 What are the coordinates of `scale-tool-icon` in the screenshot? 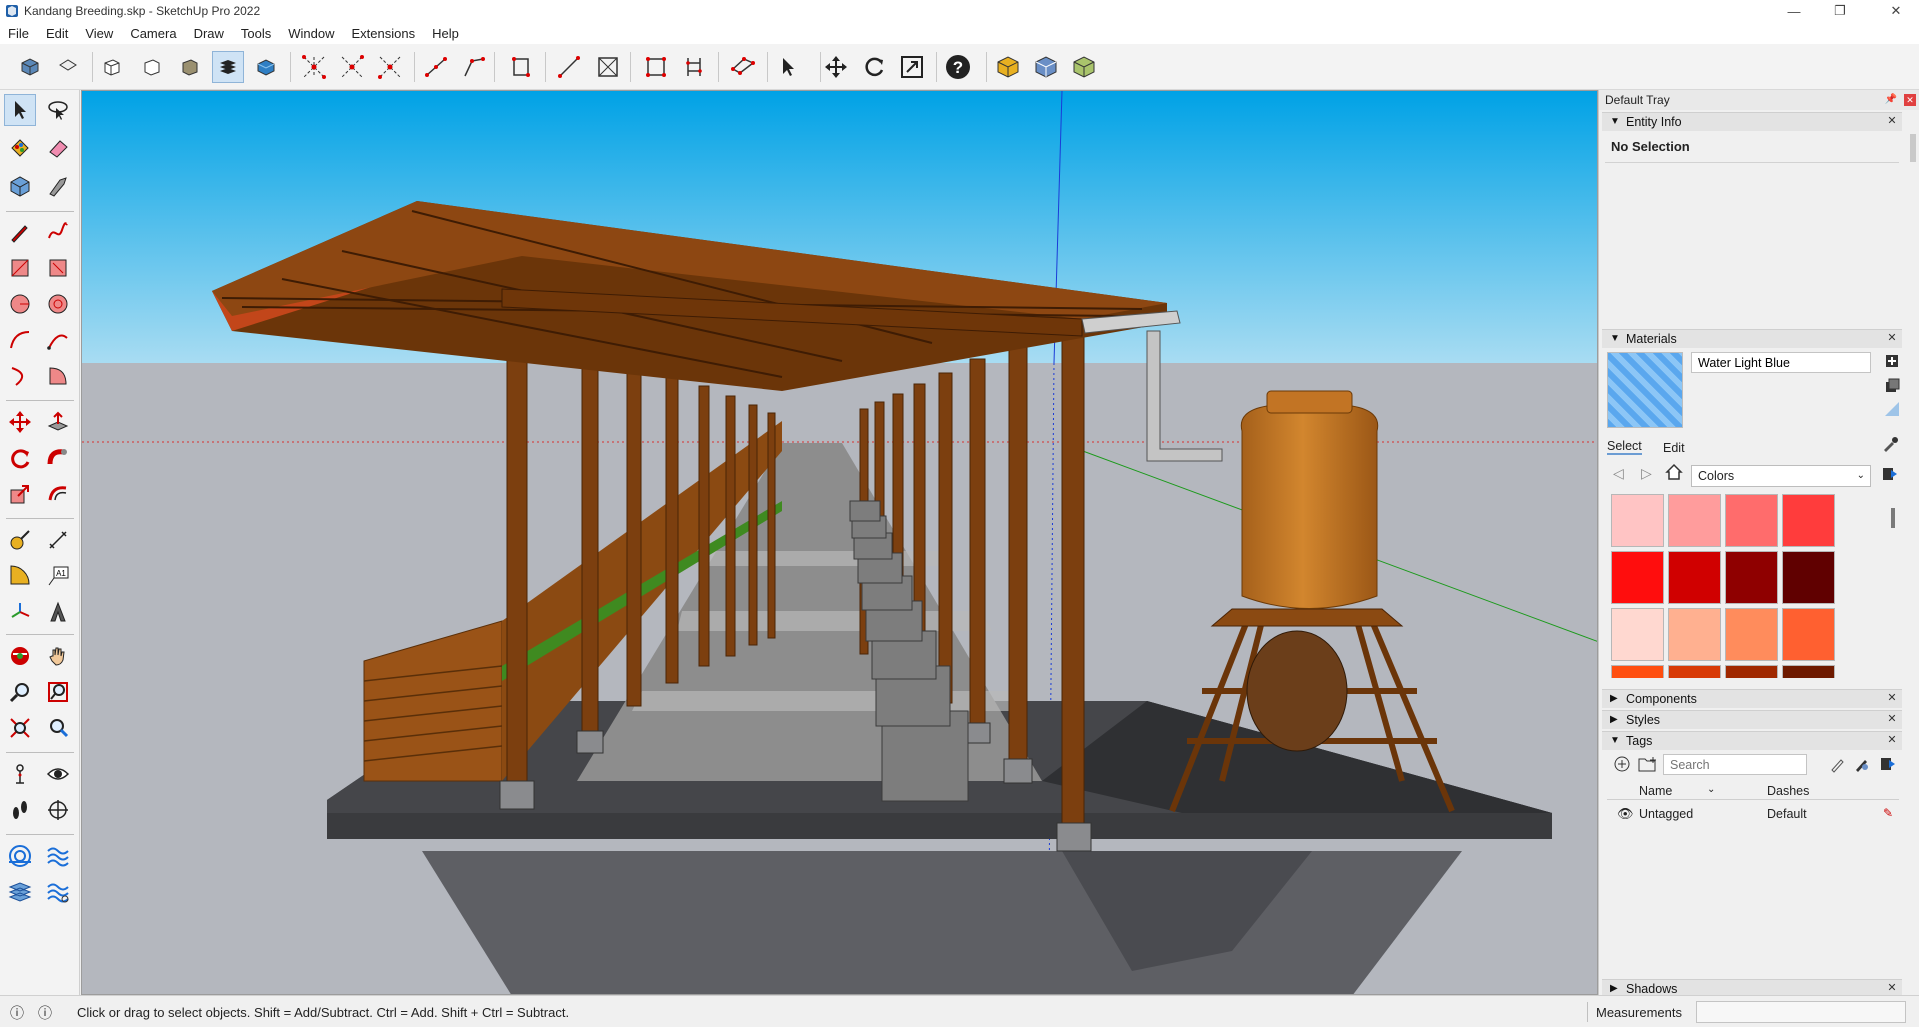 It's located at (20, 494).